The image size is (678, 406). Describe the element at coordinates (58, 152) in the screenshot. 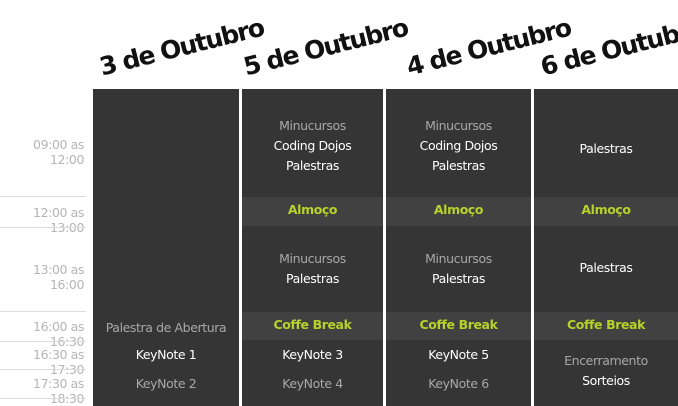

I see `time-label: 09:00 as 12:00` at that location.